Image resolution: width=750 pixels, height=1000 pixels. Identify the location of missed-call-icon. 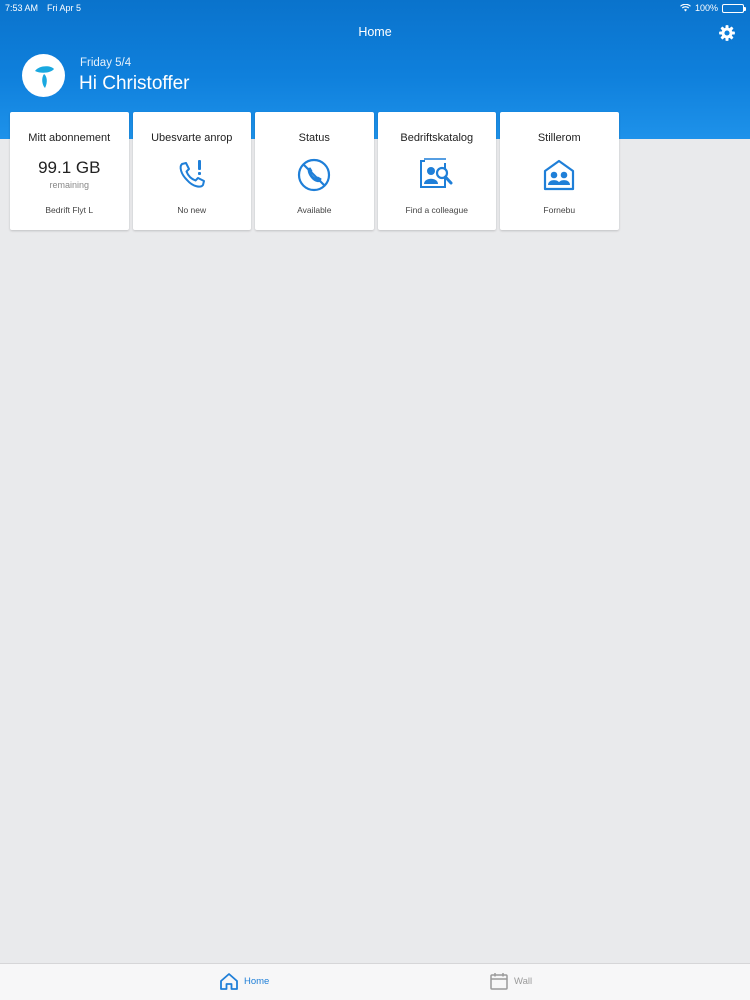
(192, 174).